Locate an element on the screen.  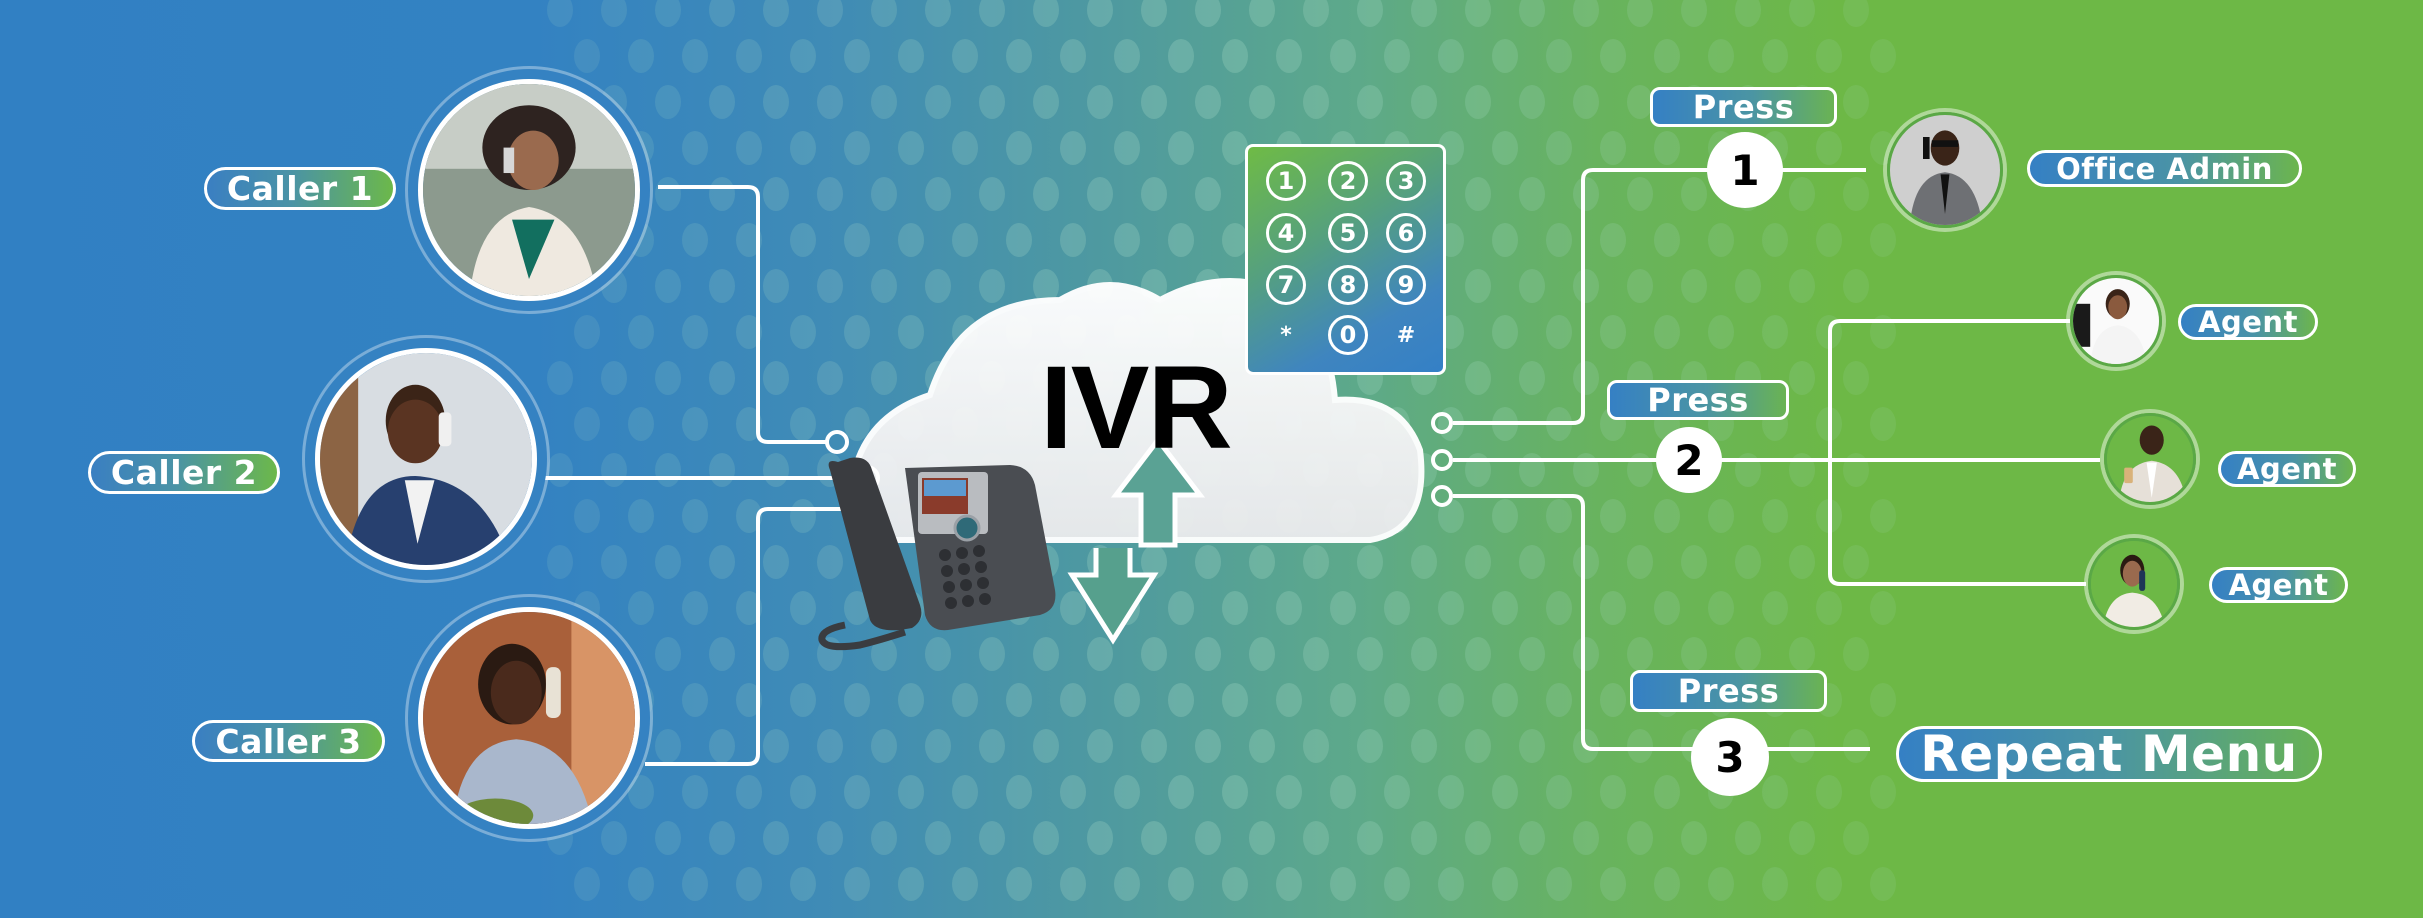
press-2-label: Press is located at coordinates (1698, 400).